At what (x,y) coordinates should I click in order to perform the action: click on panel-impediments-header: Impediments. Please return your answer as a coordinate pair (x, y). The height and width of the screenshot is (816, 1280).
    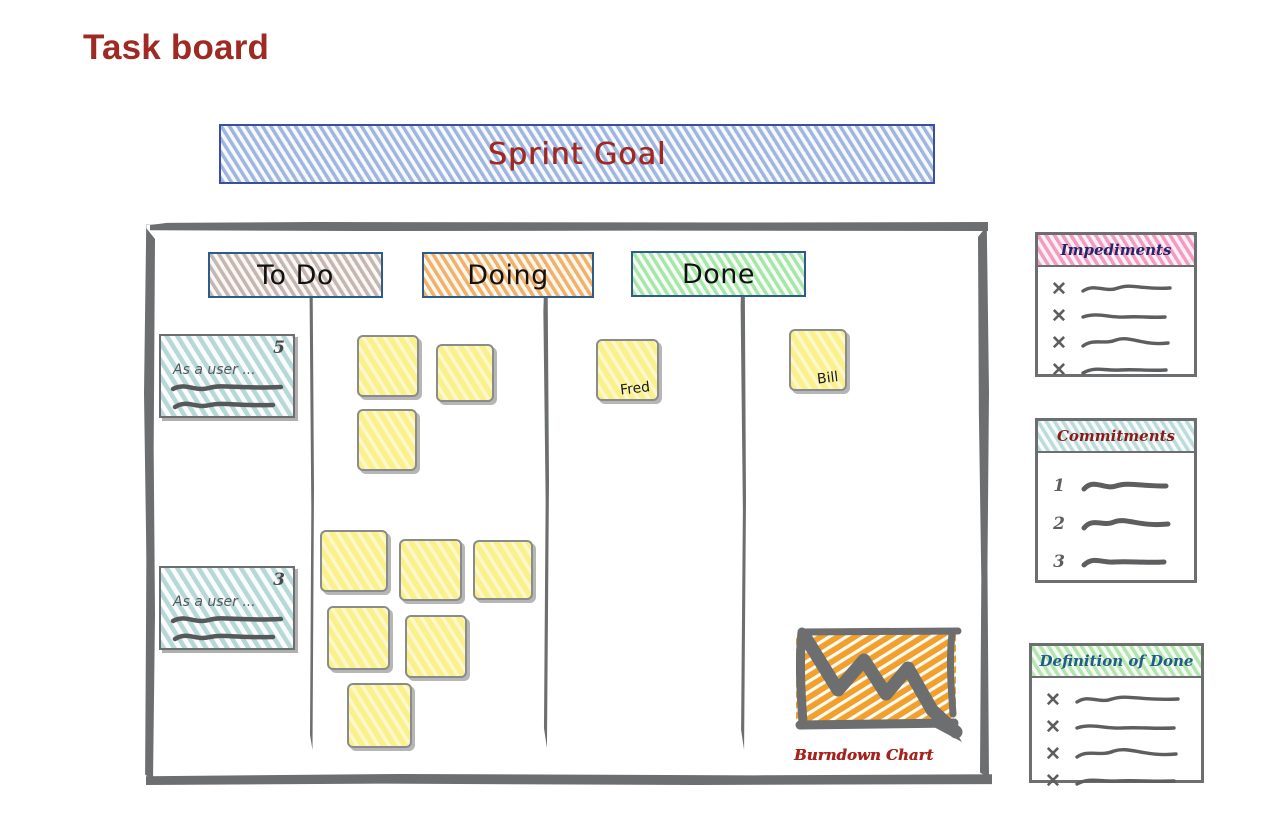
    Looking at the image, I should click on (1116, 251).